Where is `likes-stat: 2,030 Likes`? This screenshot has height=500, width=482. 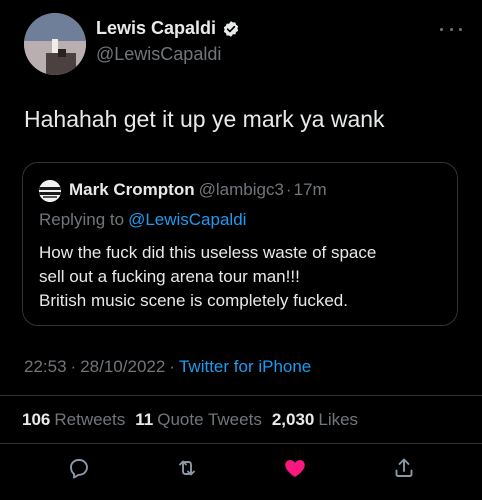
likes-stat: 2,030 Likes is located at coordinates (315, 420).